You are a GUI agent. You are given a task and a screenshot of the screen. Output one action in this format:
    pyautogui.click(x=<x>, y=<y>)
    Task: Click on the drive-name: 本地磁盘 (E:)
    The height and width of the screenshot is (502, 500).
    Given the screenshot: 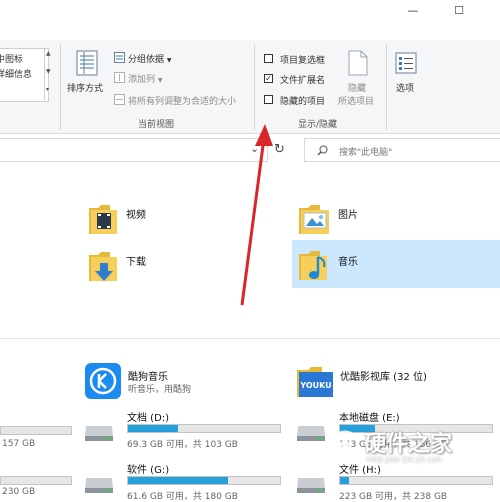 What is the action you would take?
    pyautogui.click(x=369, y=418)
    